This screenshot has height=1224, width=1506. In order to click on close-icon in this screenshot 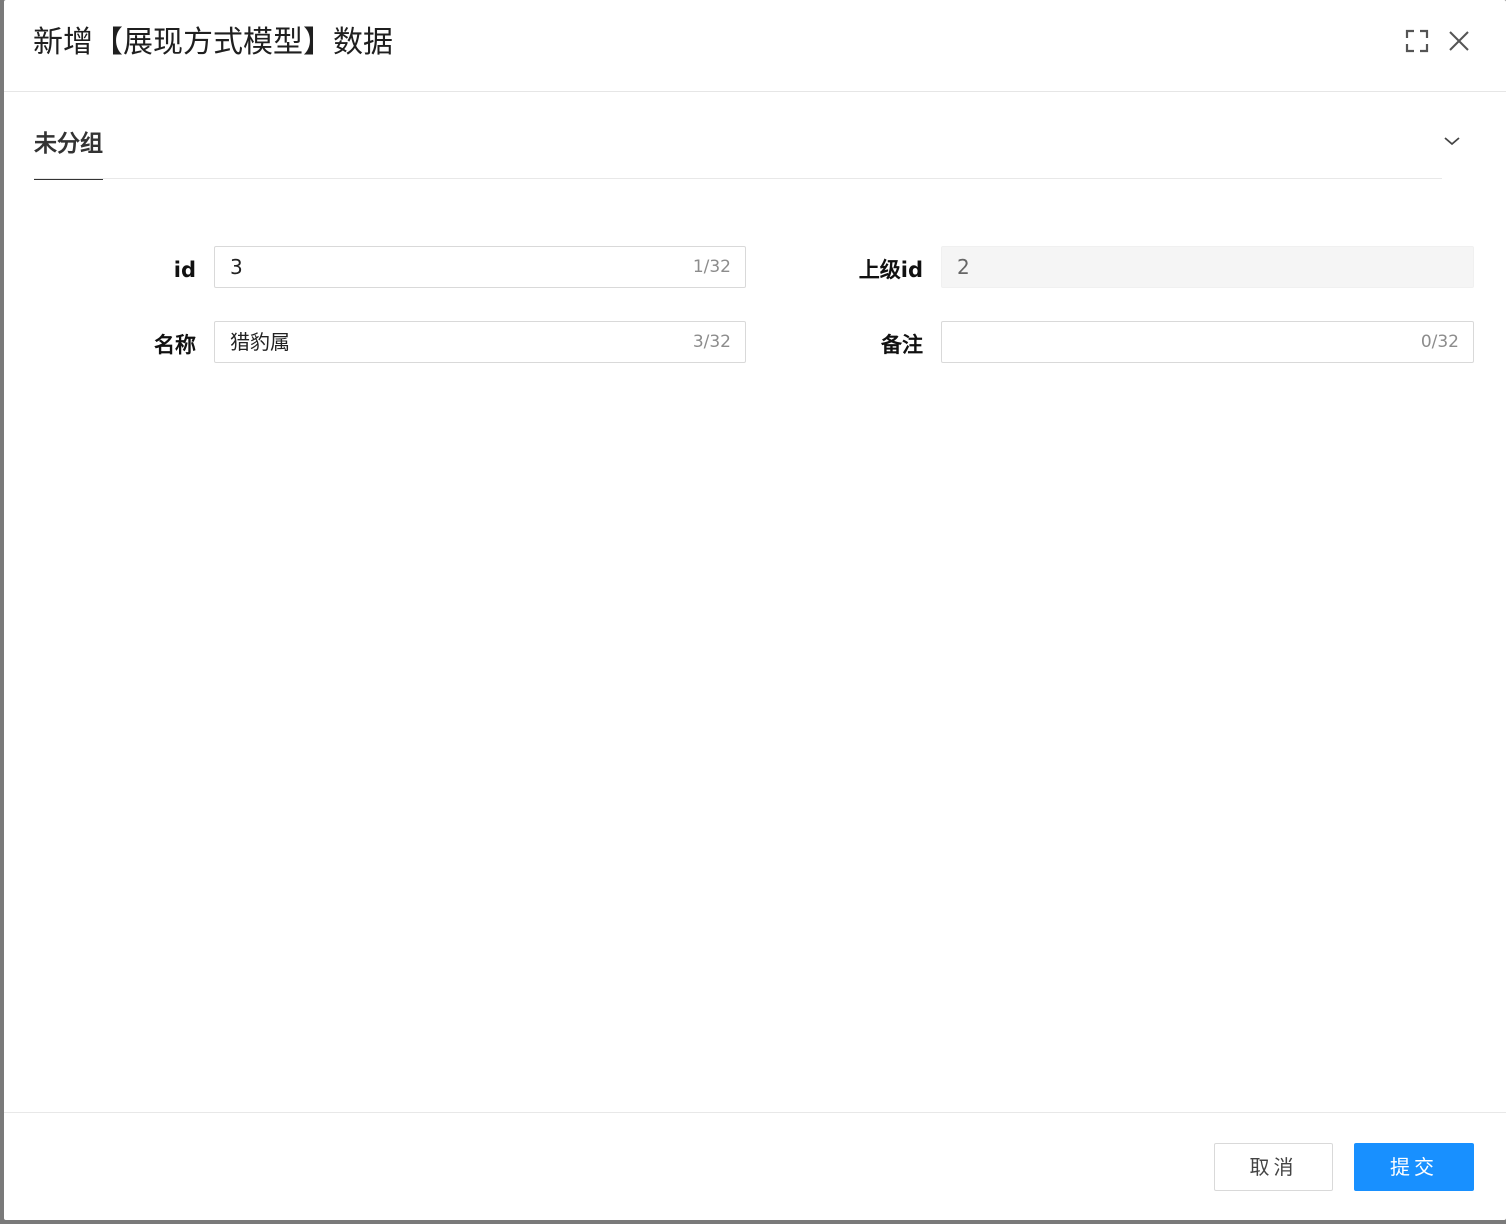, I will do `click(1459, 41)`.